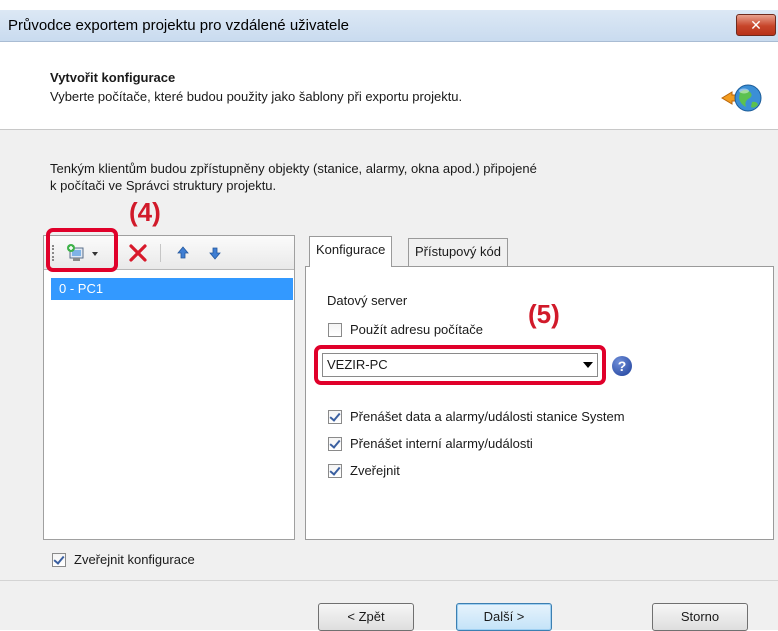 The width and height of the screenshot is (778, 631). I want to click on arrow-down-icon, so click(215, 253).